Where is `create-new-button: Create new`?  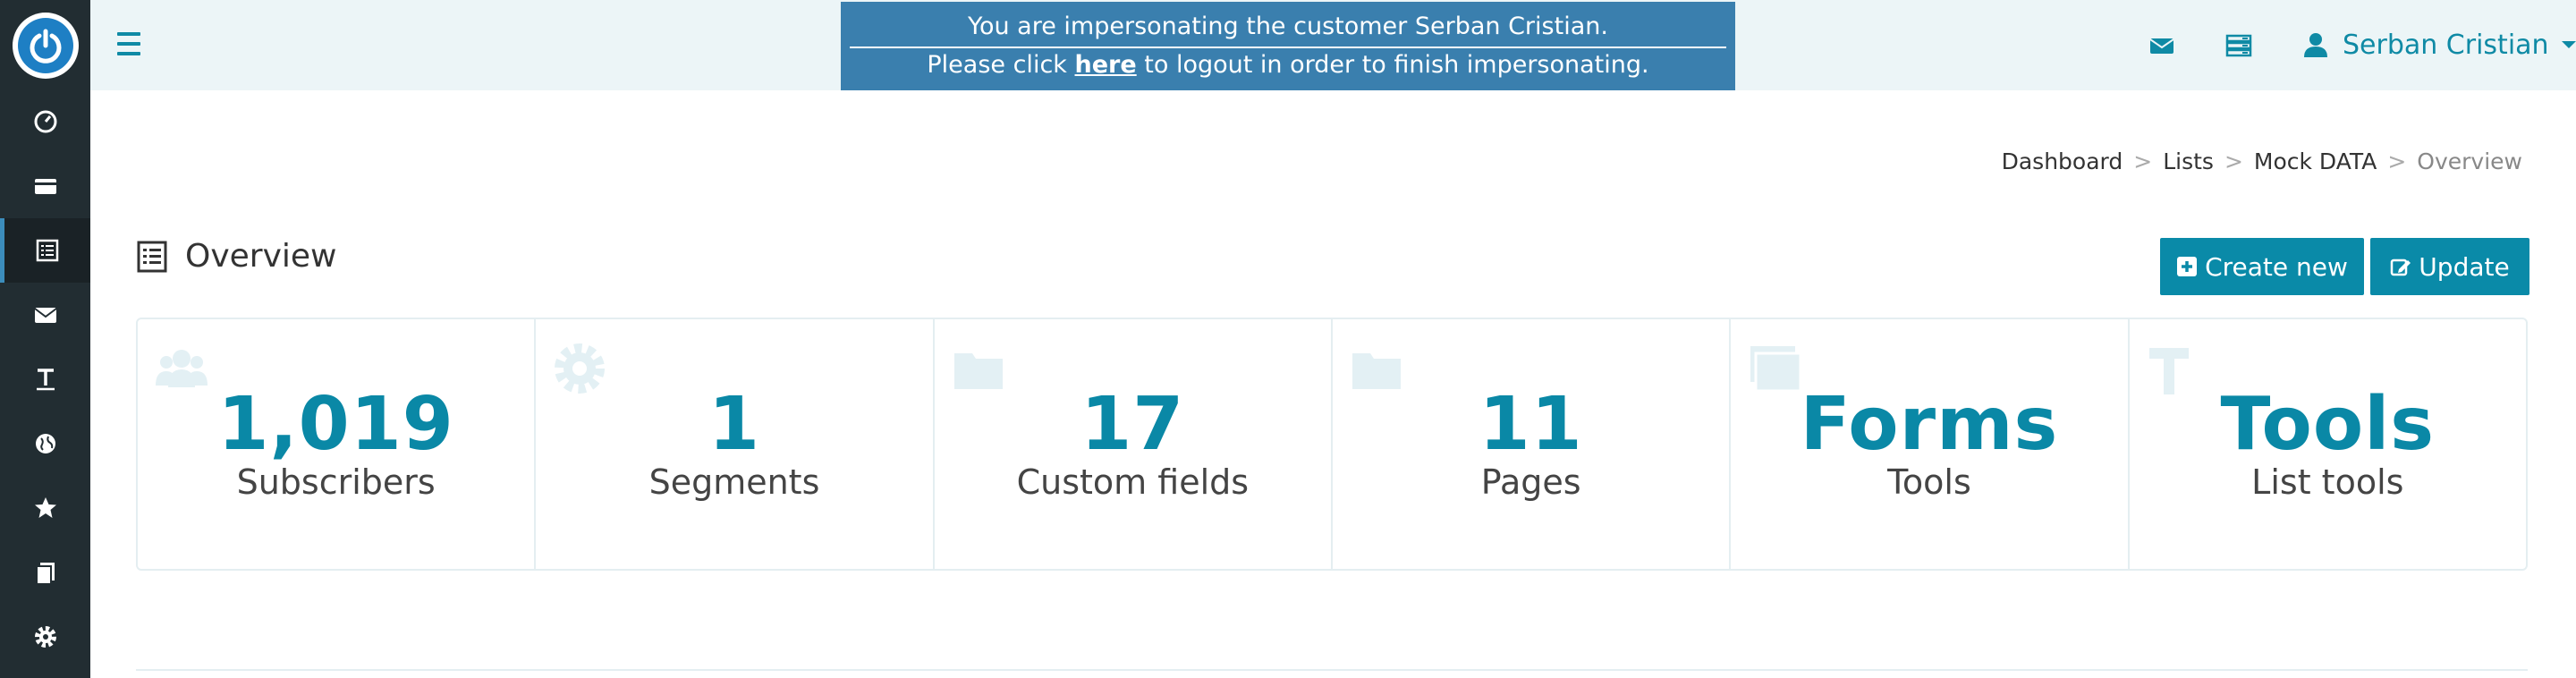 create-new-button: Create new is located at coordinates (2262, 266).